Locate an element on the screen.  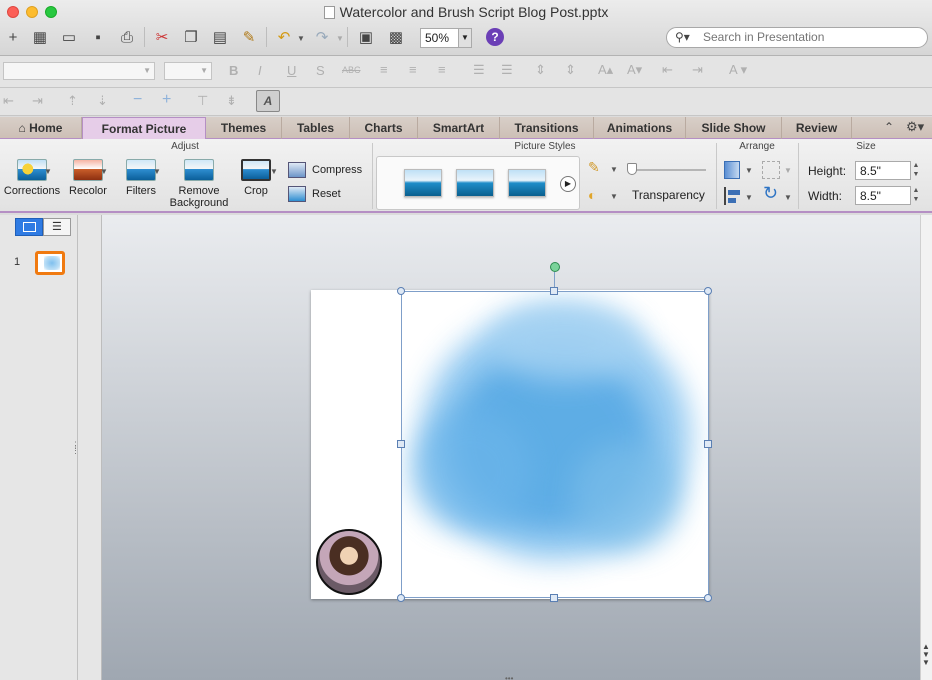
underline-icon: U is located at coordinates (291, 70).